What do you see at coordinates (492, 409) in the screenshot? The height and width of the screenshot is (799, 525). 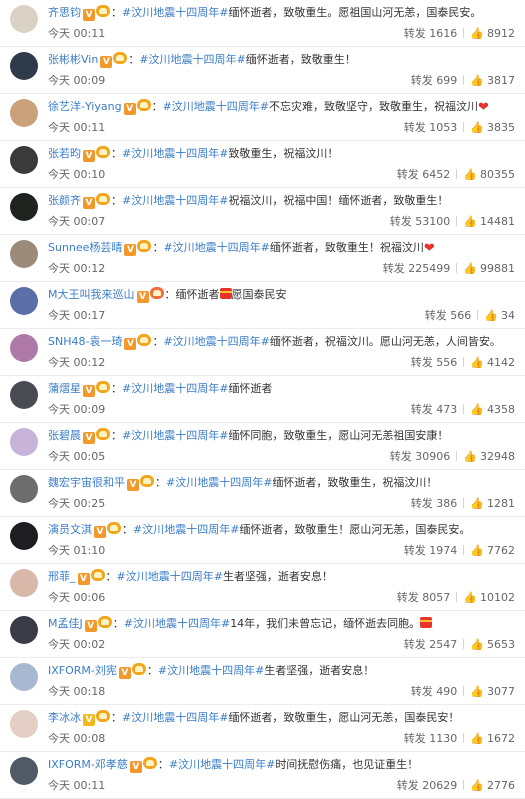 I see `like-button: 👍 4358` at bounding box center [492, 409].